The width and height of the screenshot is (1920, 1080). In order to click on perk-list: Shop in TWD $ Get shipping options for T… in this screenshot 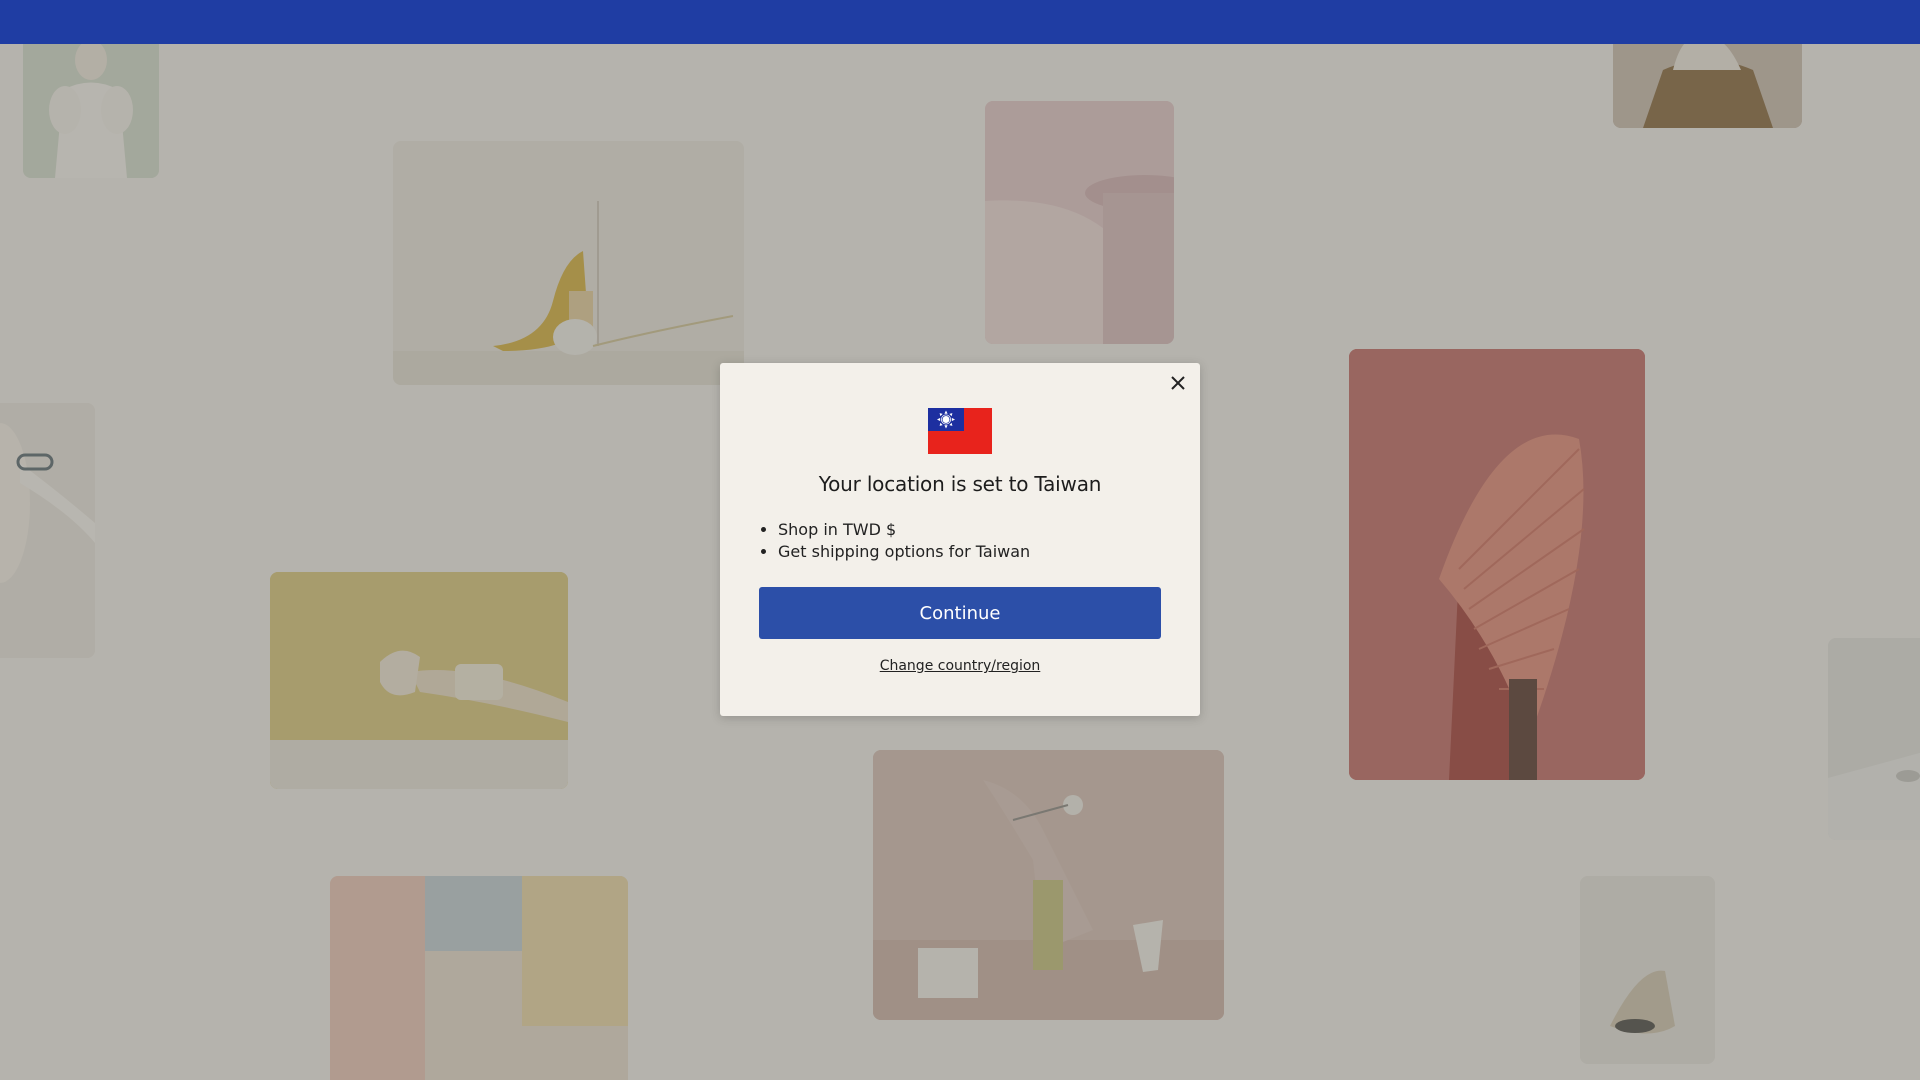, I will do `click(894, 541)`.